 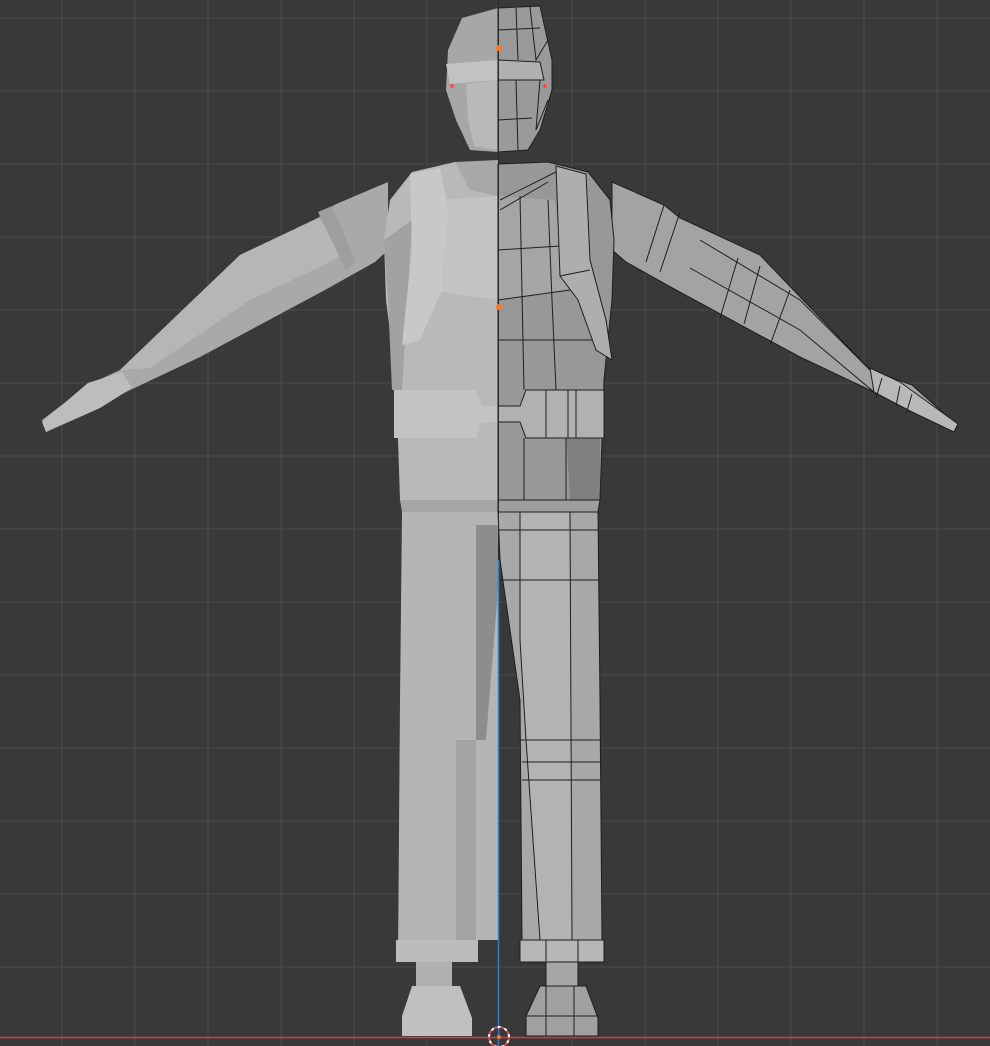 What do you see at coordinates (562, 951) in the screenshot?
I see `right-trouser-cuff` at bounding box center [562, 951].